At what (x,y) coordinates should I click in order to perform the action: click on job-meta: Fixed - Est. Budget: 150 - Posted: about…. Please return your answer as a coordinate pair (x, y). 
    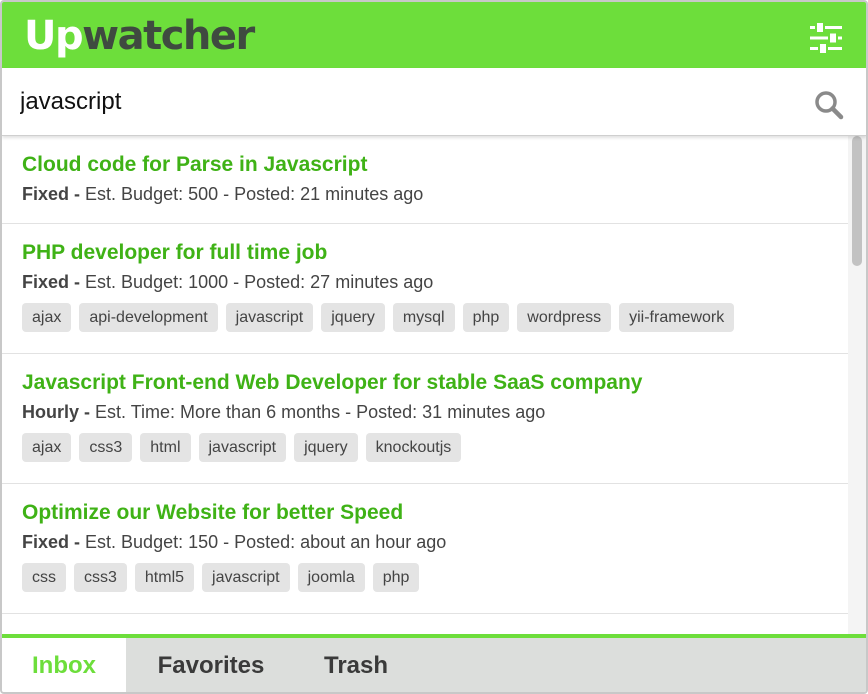
    Looking at the image, I should click on (425, 542).